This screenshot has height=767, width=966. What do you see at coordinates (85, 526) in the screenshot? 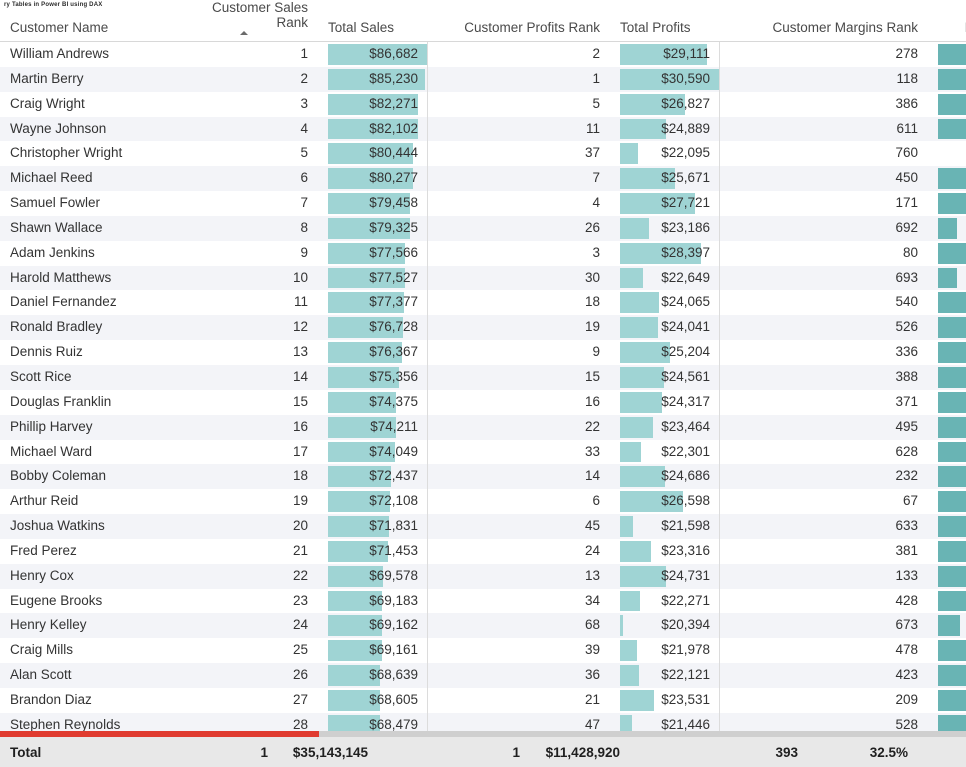
I see `cell-customer-name: Joshua Watkins` at bounding box center [85, 526].